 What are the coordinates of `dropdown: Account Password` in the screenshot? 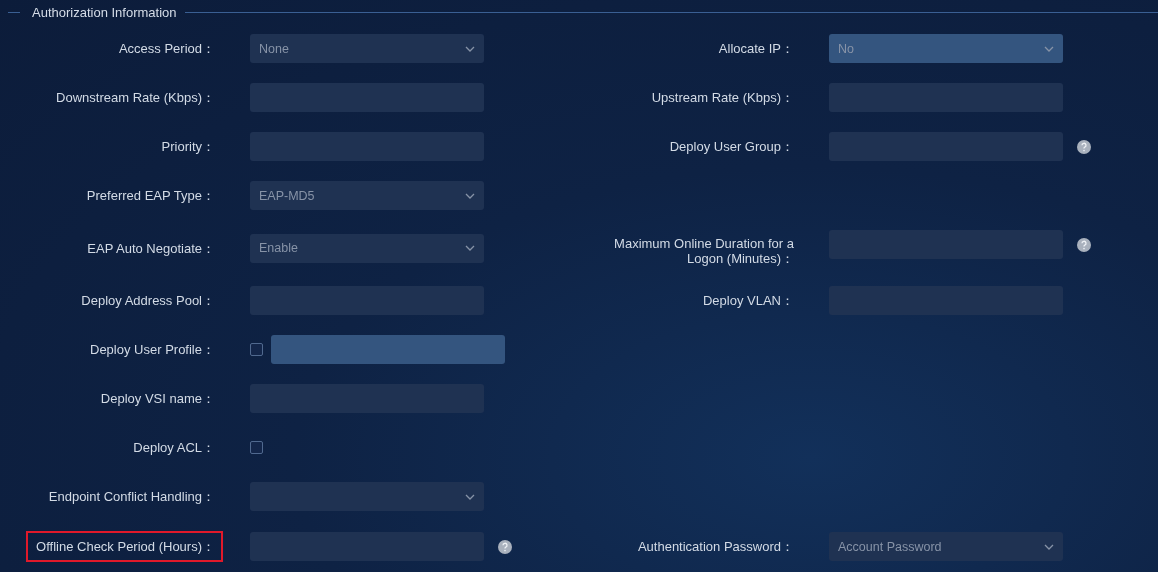 It's located at (946, 546).